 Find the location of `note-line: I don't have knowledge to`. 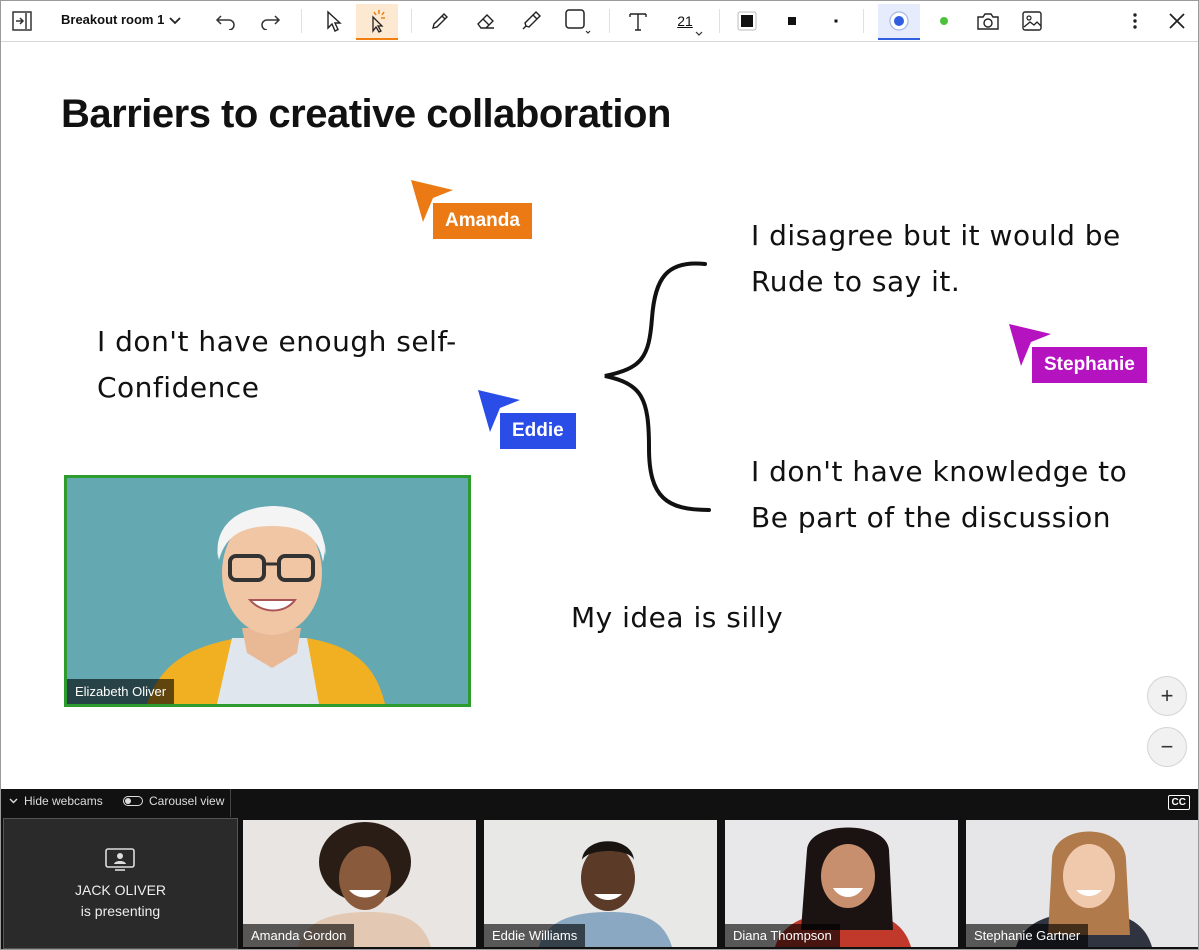

note-line: I don't have knowledge to is located at coordinates (939, 471).